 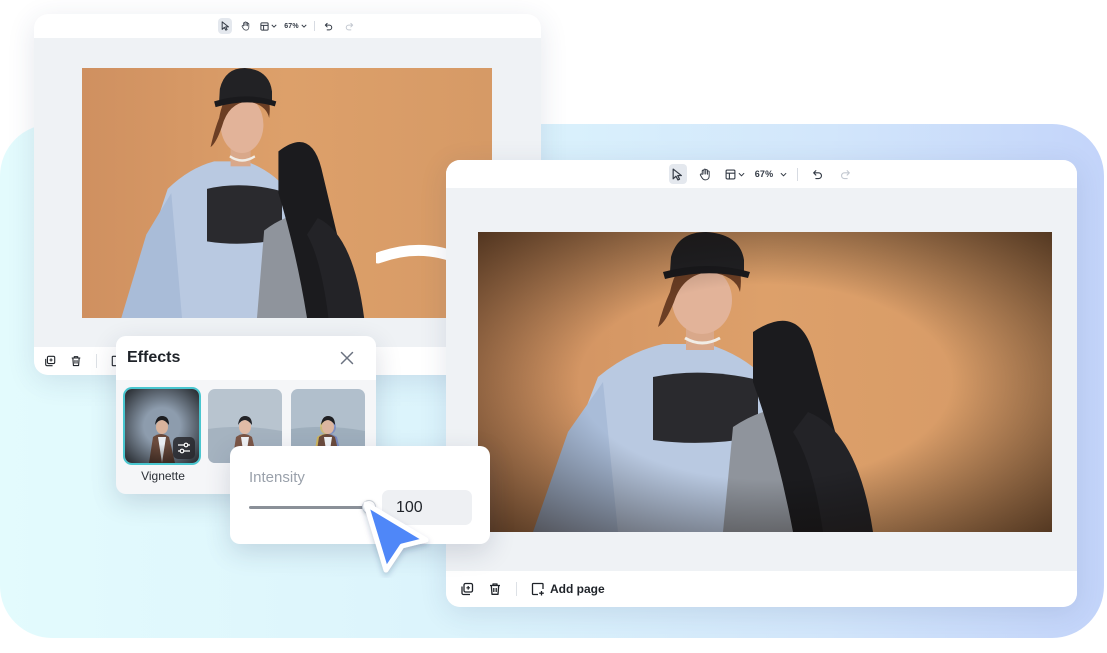 I want to click on close-button, so click(x=347, y=358).